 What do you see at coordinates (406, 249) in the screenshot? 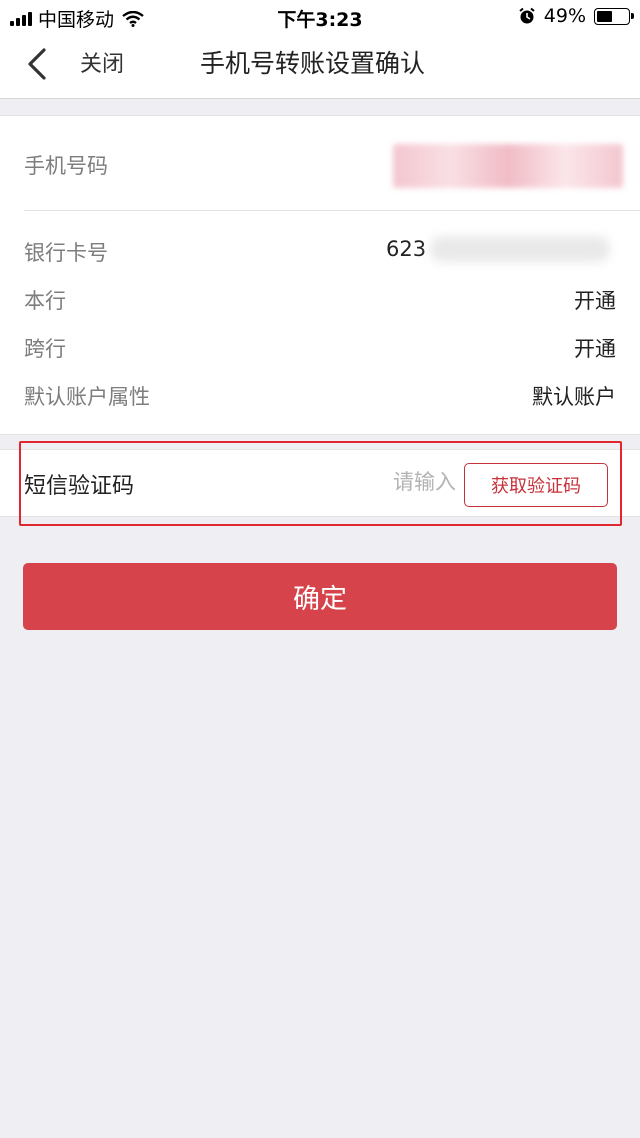
I see `card-number-value: 623` at bounding box center [406, 249].